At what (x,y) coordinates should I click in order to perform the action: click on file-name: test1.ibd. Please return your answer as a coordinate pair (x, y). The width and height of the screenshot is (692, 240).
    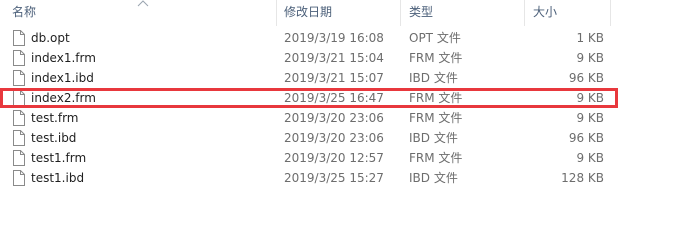
    Looking at the image, I should click on (58, 178).